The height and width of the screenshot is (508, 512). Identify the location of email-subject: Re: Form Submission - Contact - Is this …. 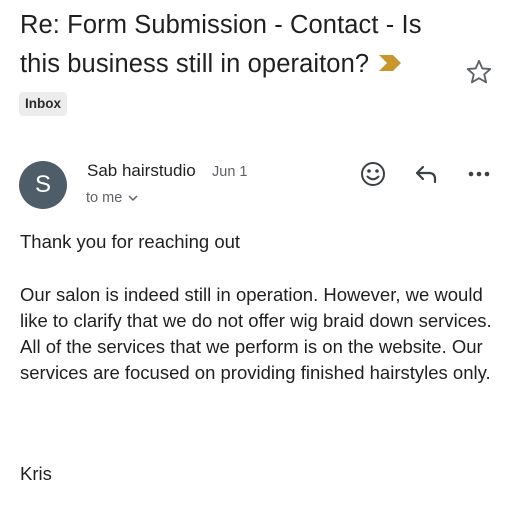
(221, 44).